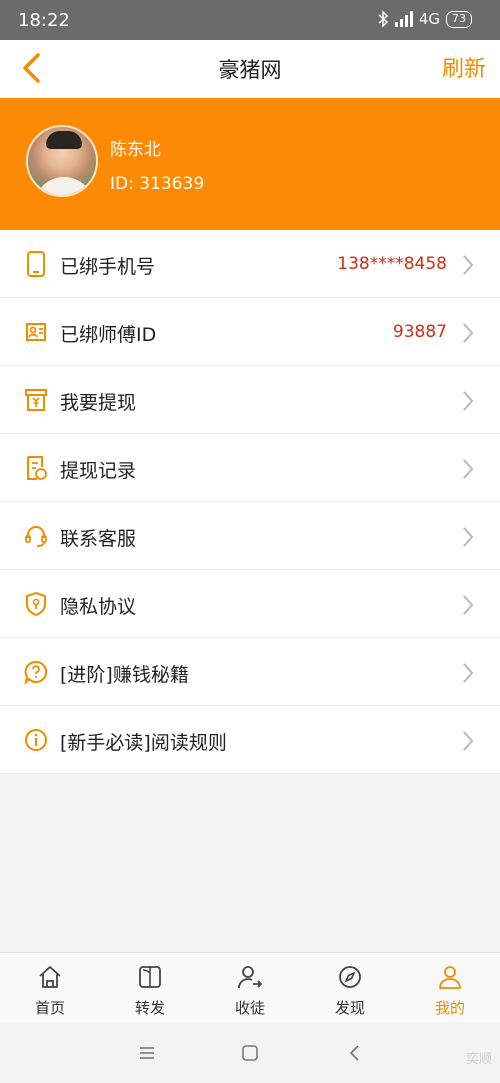  Describe the element at coordinates (108, 335) in the screenshot. I see `menu-item-label: 已绑师傅ID` at that location.